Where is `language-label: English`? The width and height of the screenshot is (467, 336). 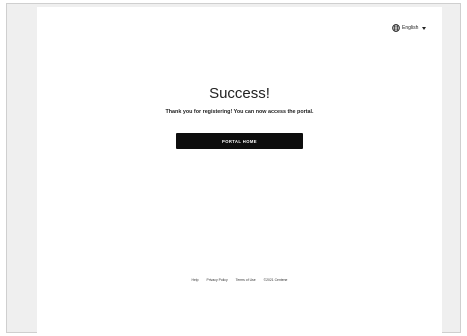 language-label: English is located at coordinates (410, 28).